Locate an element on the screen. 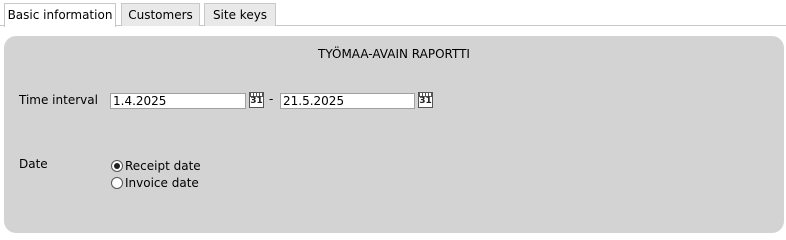 Image resolution: width=786 pixels, height=240 pixels. report-title: TYÖMAA-AVAIN RAPORTTI is located at coordinates (394, 54).